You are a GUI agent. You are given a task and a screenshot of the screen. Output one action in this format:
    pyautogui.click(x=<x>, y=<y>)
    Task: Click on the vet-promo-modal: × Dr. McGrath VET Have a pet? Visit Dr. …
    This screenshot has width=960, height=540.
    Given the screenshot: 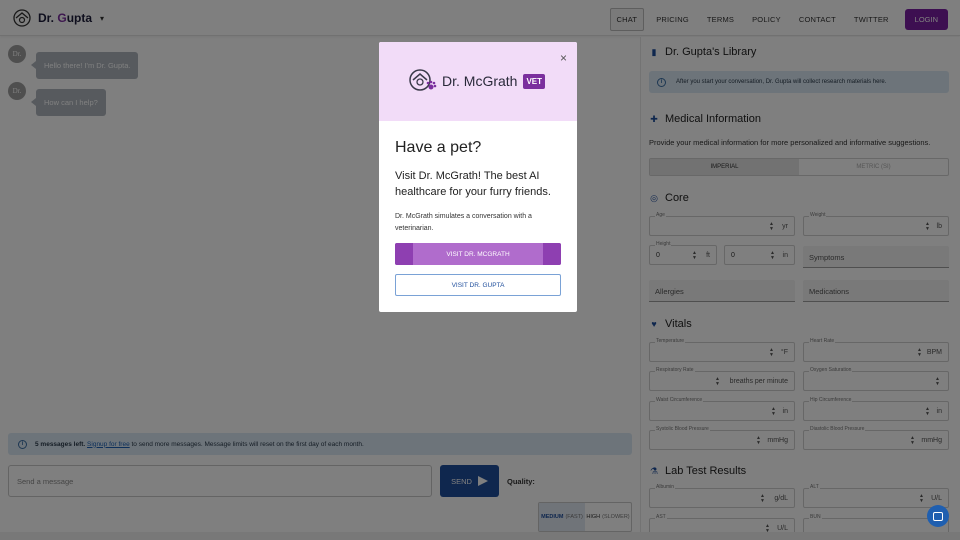 What is the action you would take?
    pyautogui.click(x=478, y=177)
    